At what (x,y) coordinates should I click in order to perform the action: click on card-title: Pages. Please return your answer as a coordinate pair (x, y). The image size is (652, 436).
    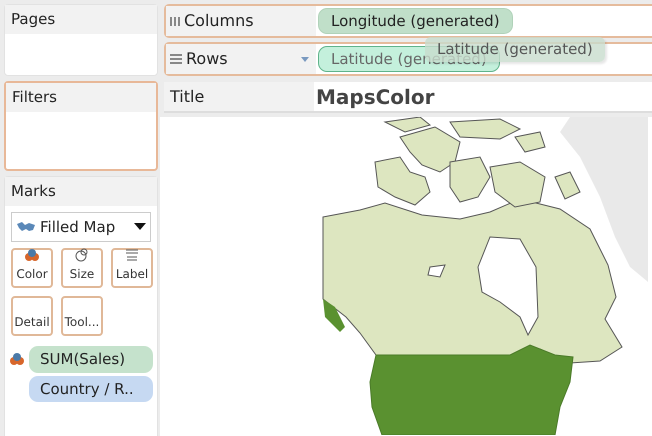
    Looking at the image, I should click on (81, 19).